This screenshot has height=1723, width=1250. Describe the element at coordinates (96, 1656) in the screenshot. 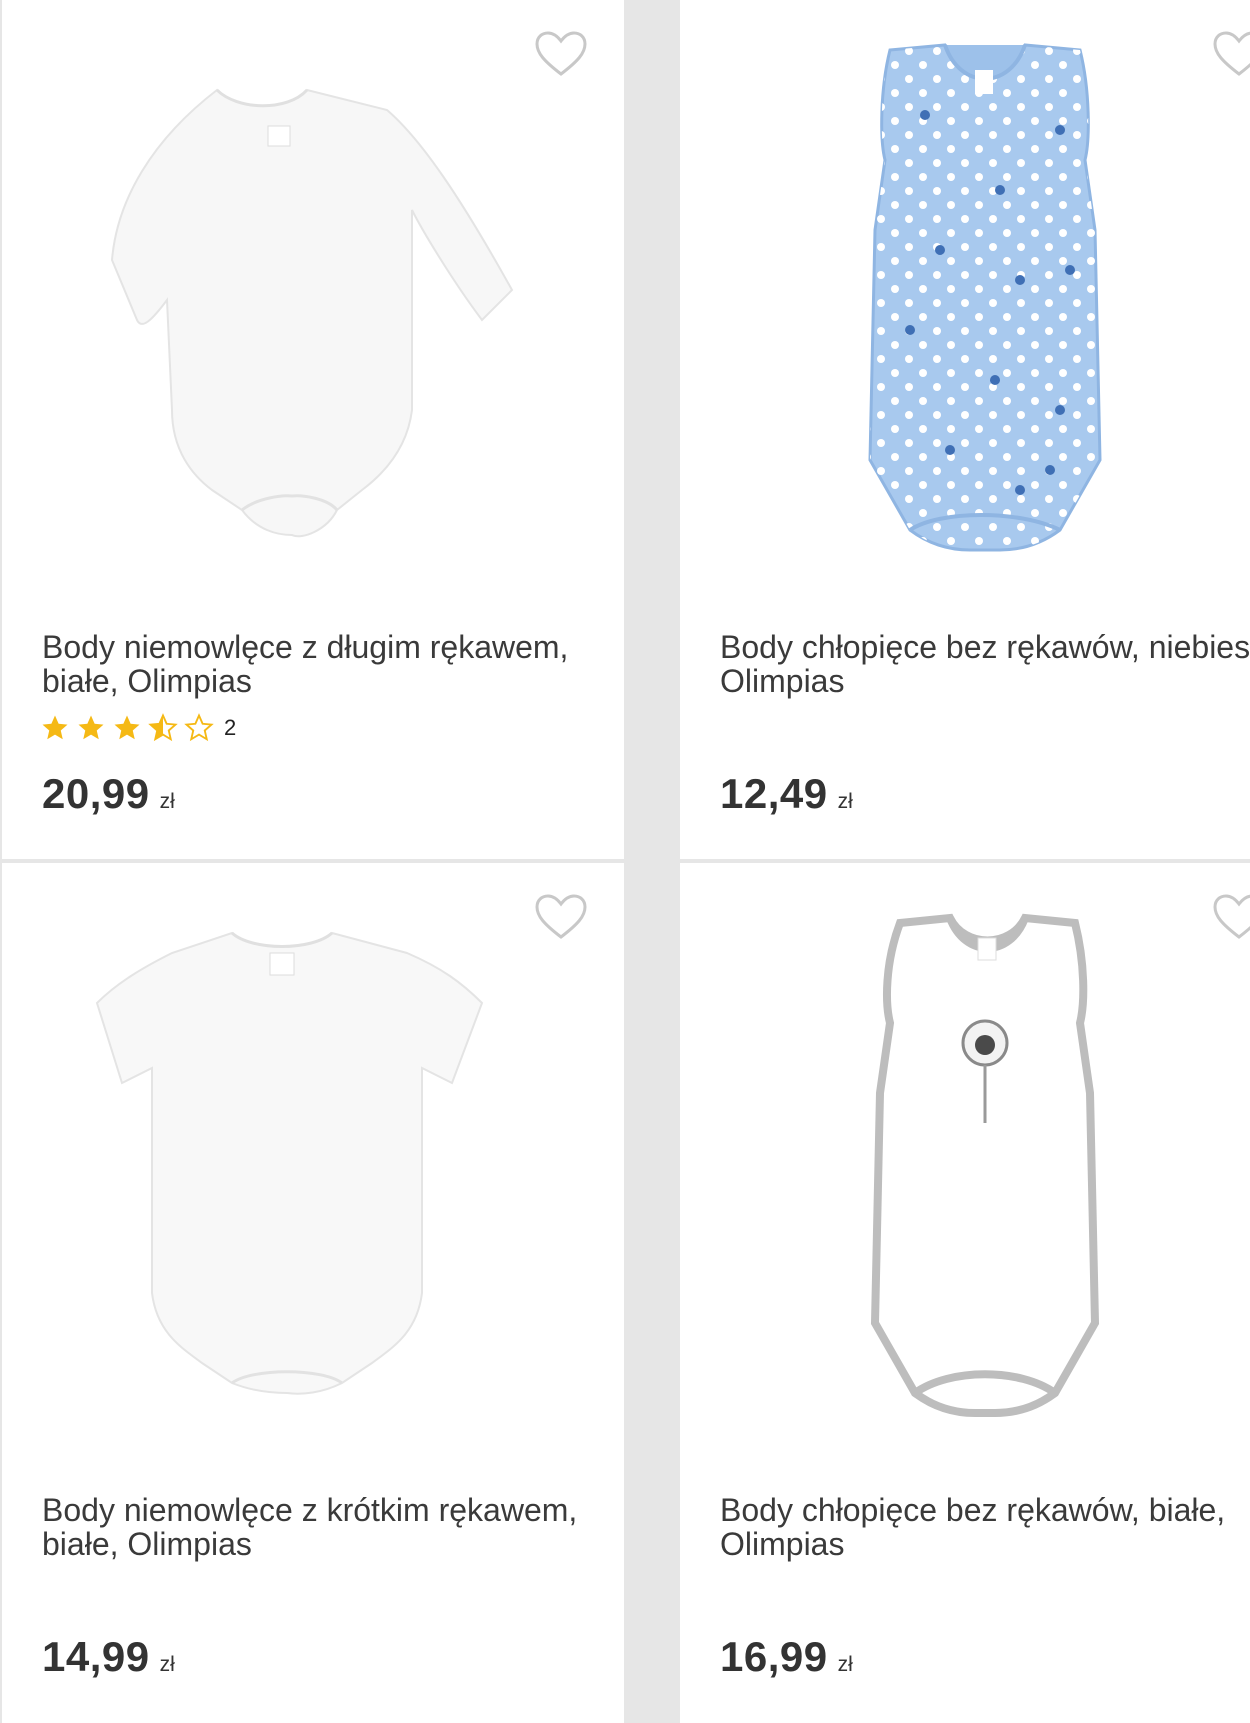

I see `price-value: 14,99` at that location.